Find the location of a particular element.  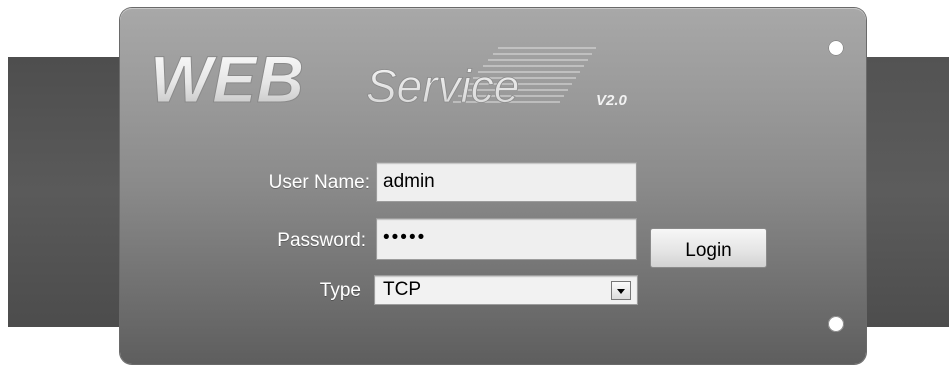

rivet-bottom-icon is located at coordinates (836, 324).